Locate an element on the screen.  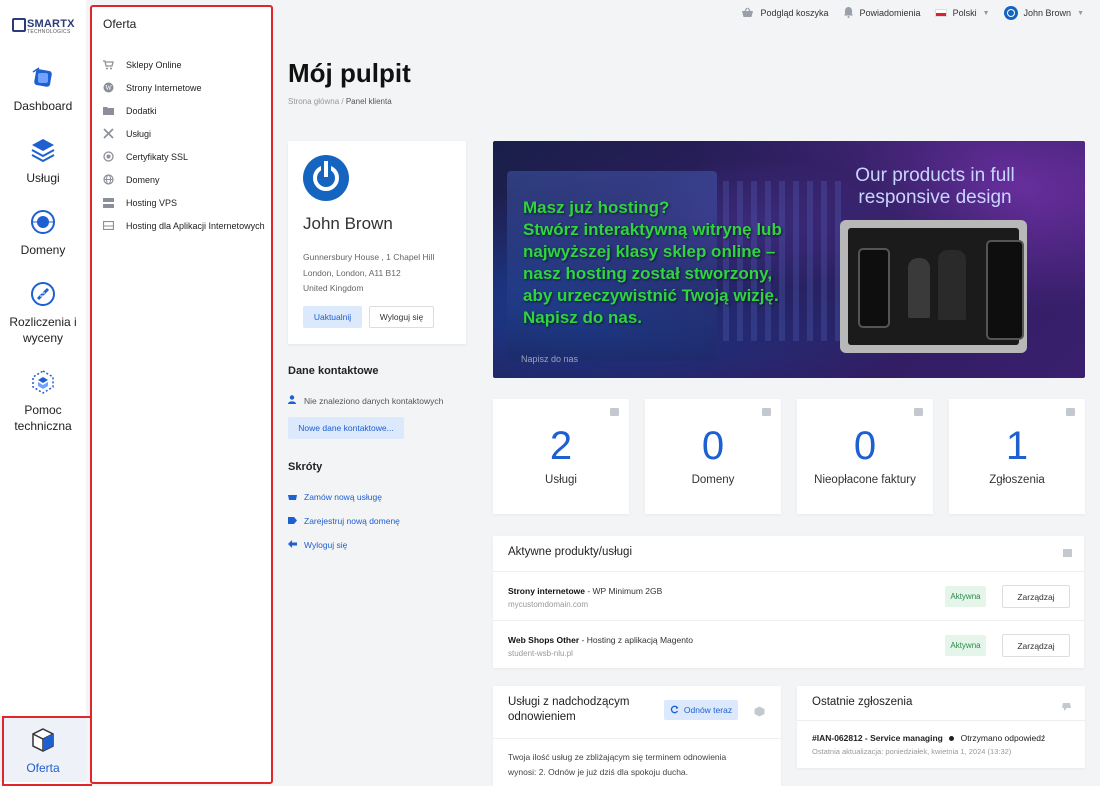
breadcrumb-home: Strona główna is located at coordinates (313, 101).